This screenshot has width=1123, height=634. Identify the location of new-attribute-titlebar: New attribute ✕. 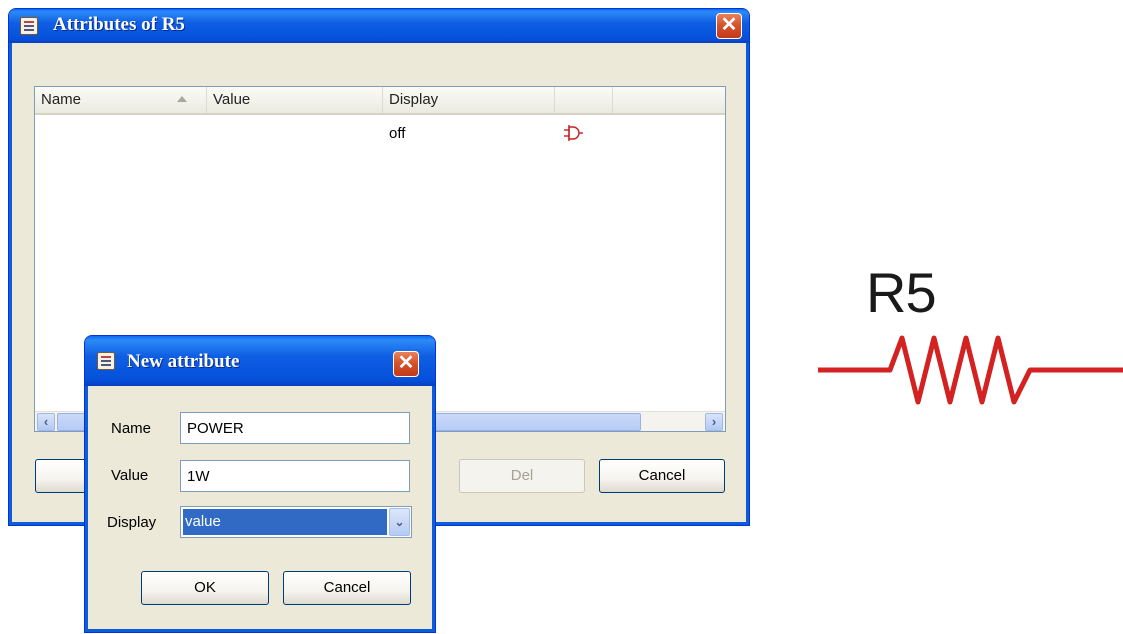
(260, 361).